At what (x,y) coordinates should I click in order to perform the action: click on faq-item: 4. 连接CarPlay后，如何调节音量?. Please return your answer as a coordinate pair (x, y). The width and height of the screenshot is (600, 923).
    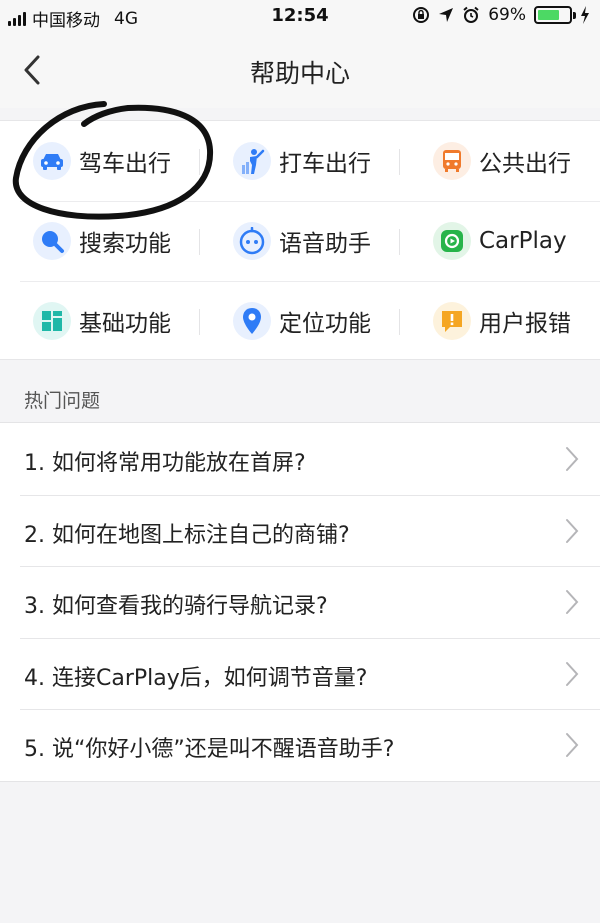
    Looking at the image, I should click on (300, 673).